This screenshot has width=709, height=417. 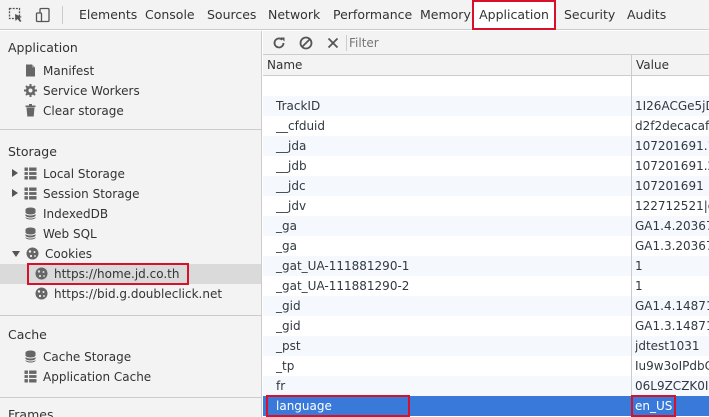 What do you see at coordinates (650, 65) in the screenshot?
I see `column-header-value: Value` at bounding box center [650, 65].